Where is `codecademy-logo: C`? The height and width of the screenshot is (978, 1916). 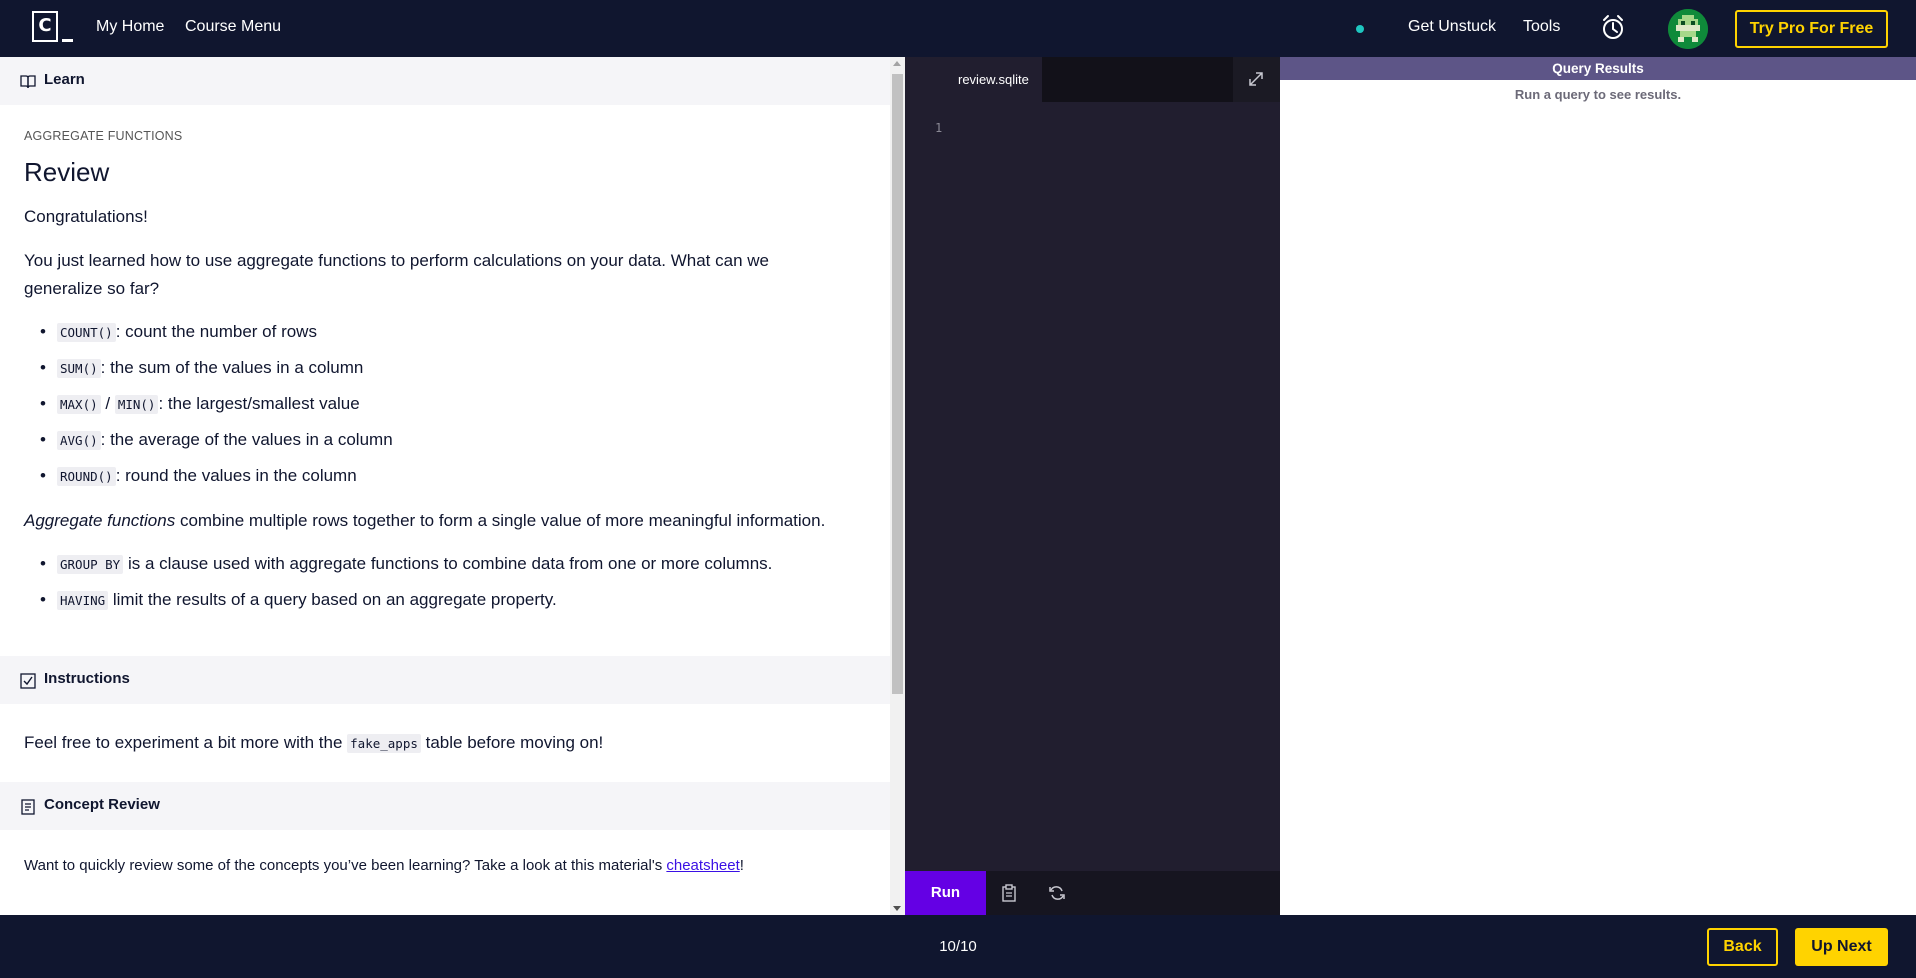
codecademy-logo: C is located at coordinates (53, 27).